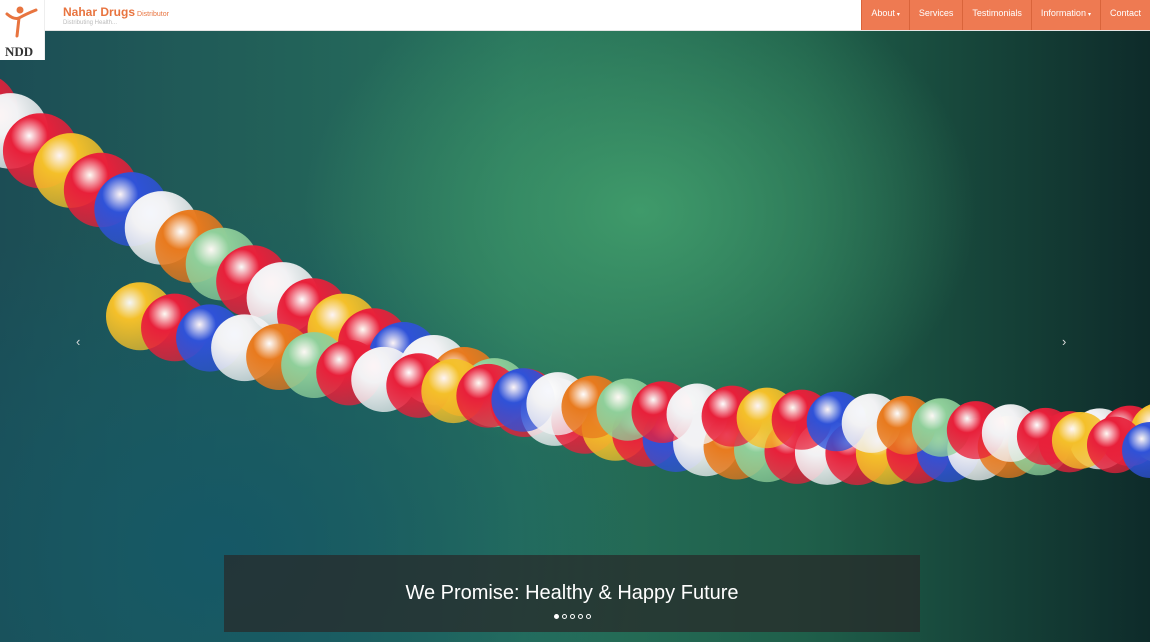  I want to click on carousel-caption: We Promise: Healthy & Happy Future, so click(572, 593).